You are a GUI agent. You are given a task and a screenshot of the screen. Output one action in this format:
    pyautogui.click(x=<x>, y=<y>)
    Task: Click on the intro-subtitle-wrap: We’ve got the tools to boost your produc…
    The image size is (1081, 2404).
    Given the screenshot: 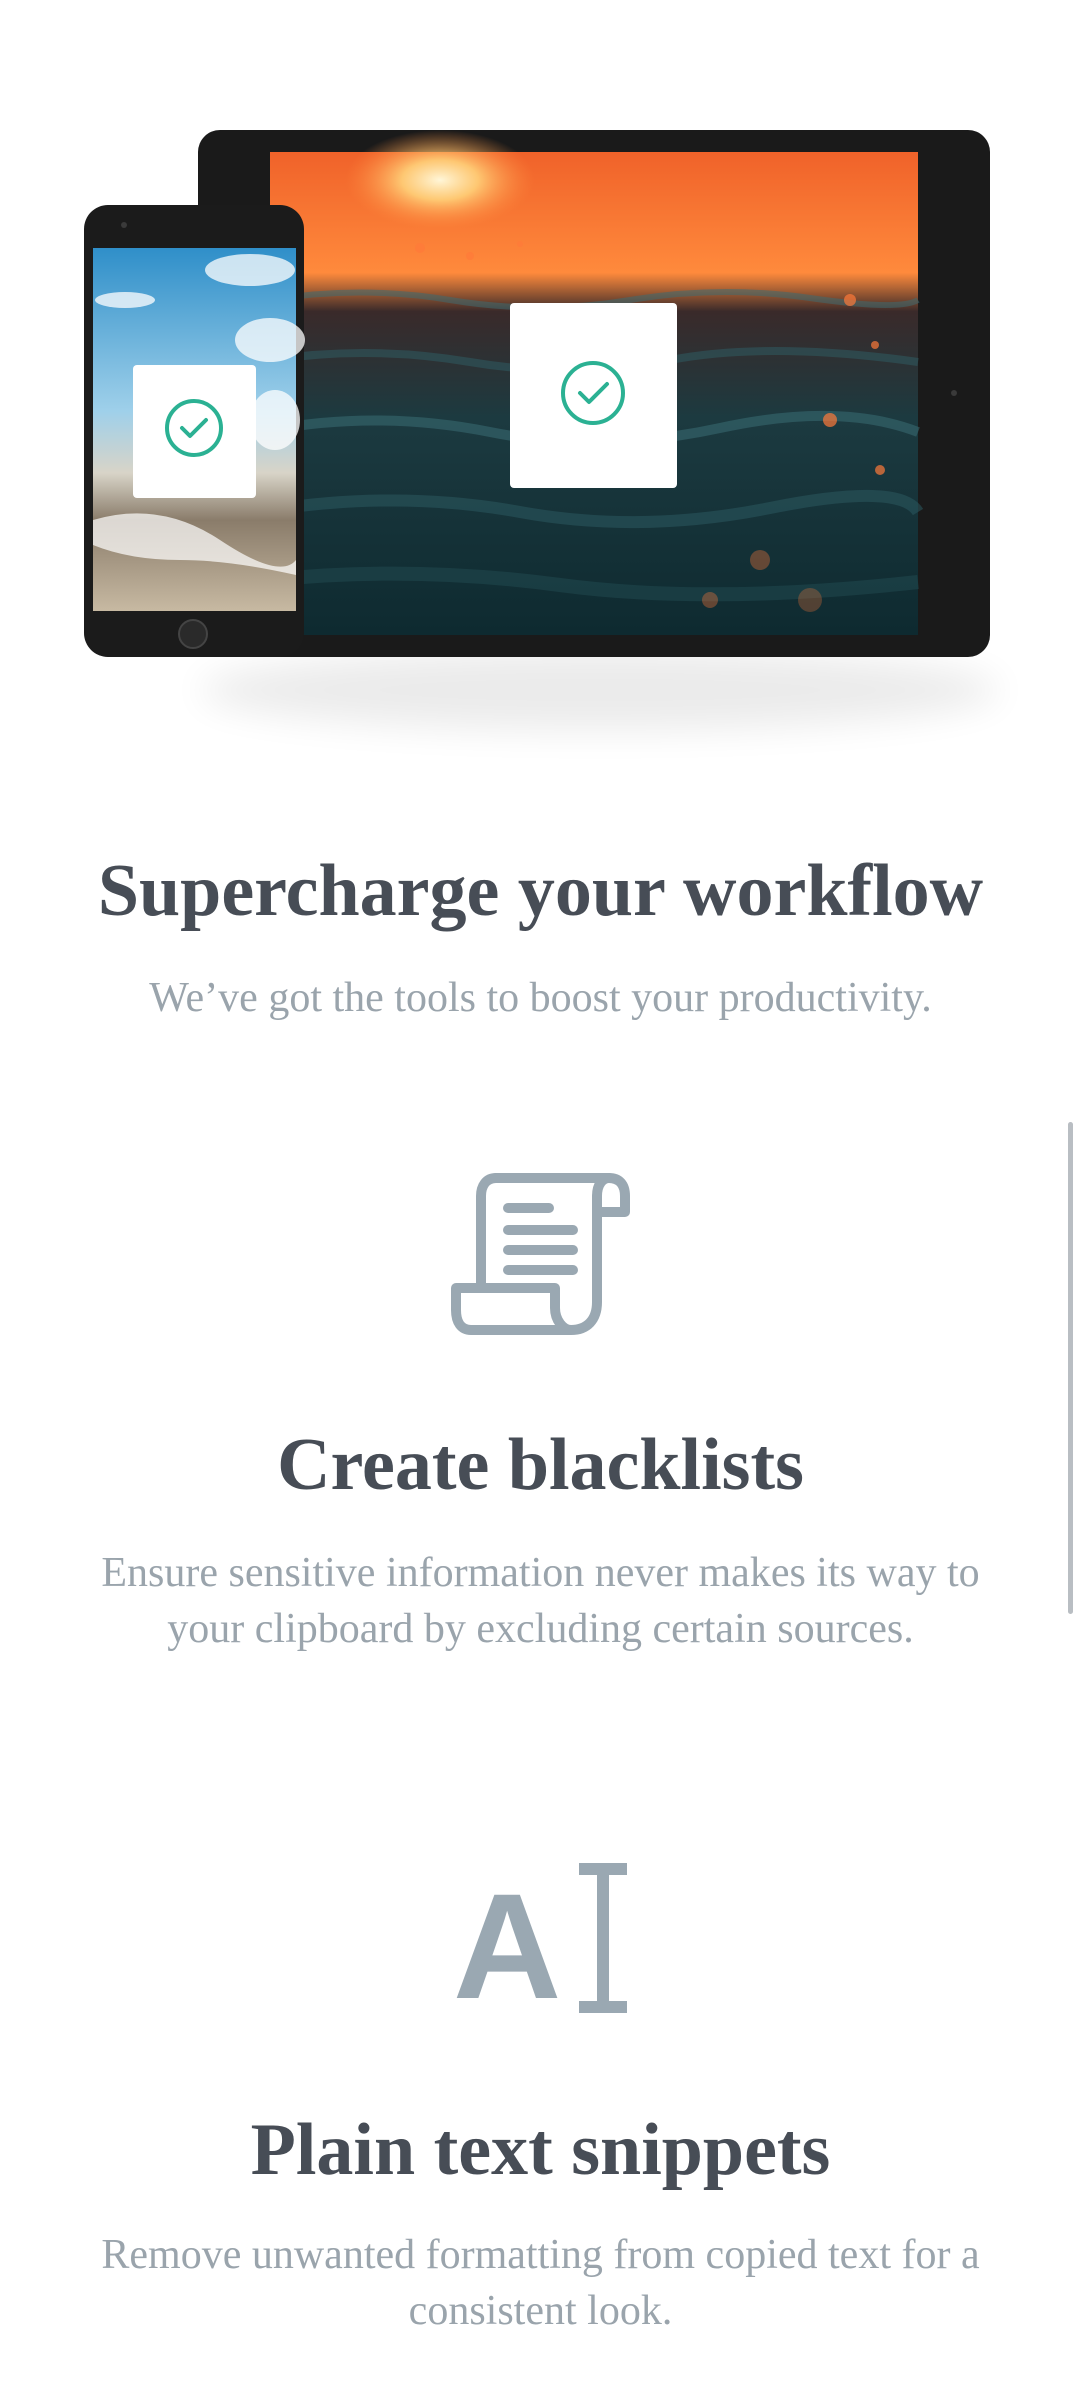 What is the action you would take?
    pyautogui.click(x=540, y=998)
    